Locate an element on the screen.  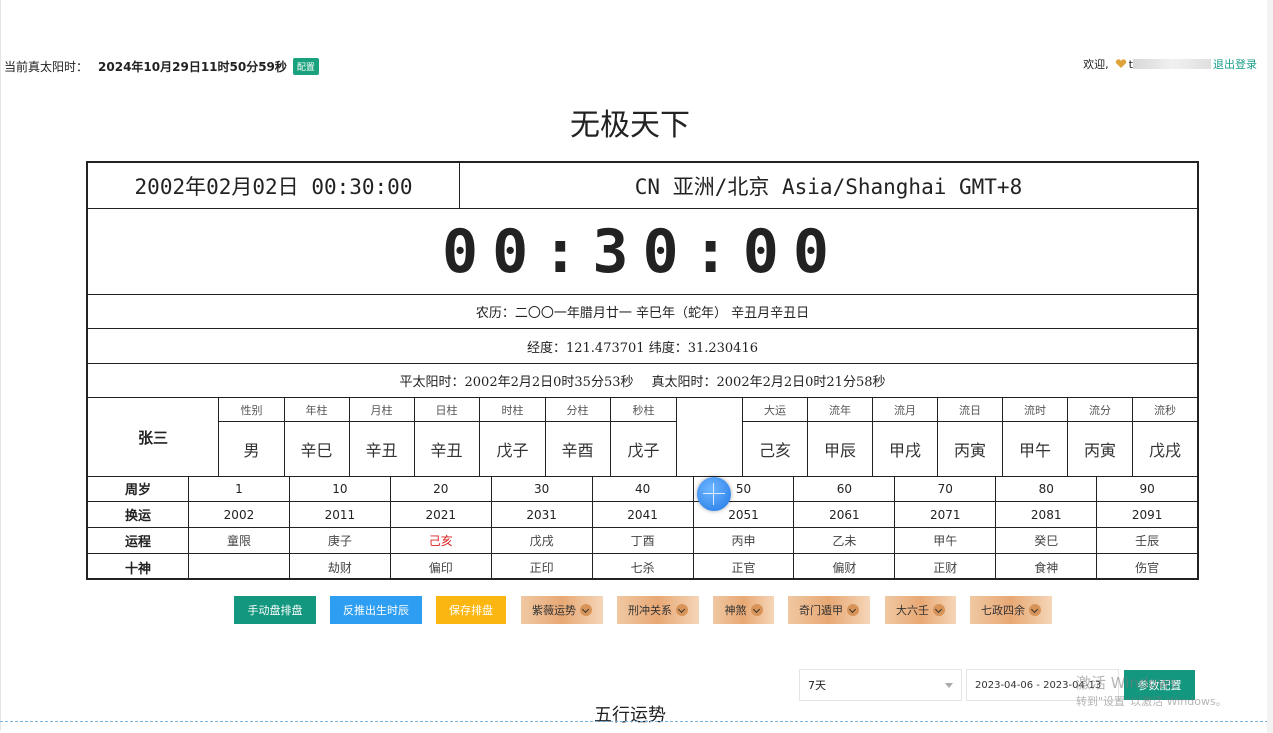
fortune-cell: 戊戌 is located at coordinates (542, 540).